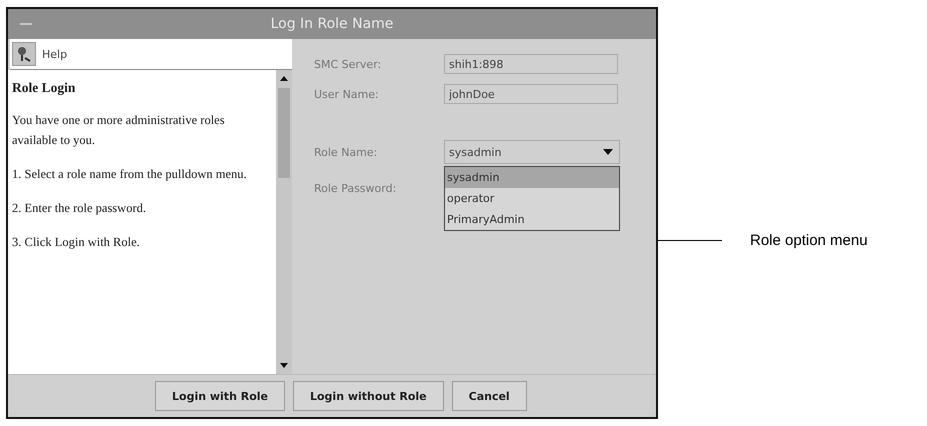 Image resolution: width=927 pixels, height=426 pixels. Describe the element at coordinates (284, 79) in the screenshot. I see `scroll-up-icon` at that location.